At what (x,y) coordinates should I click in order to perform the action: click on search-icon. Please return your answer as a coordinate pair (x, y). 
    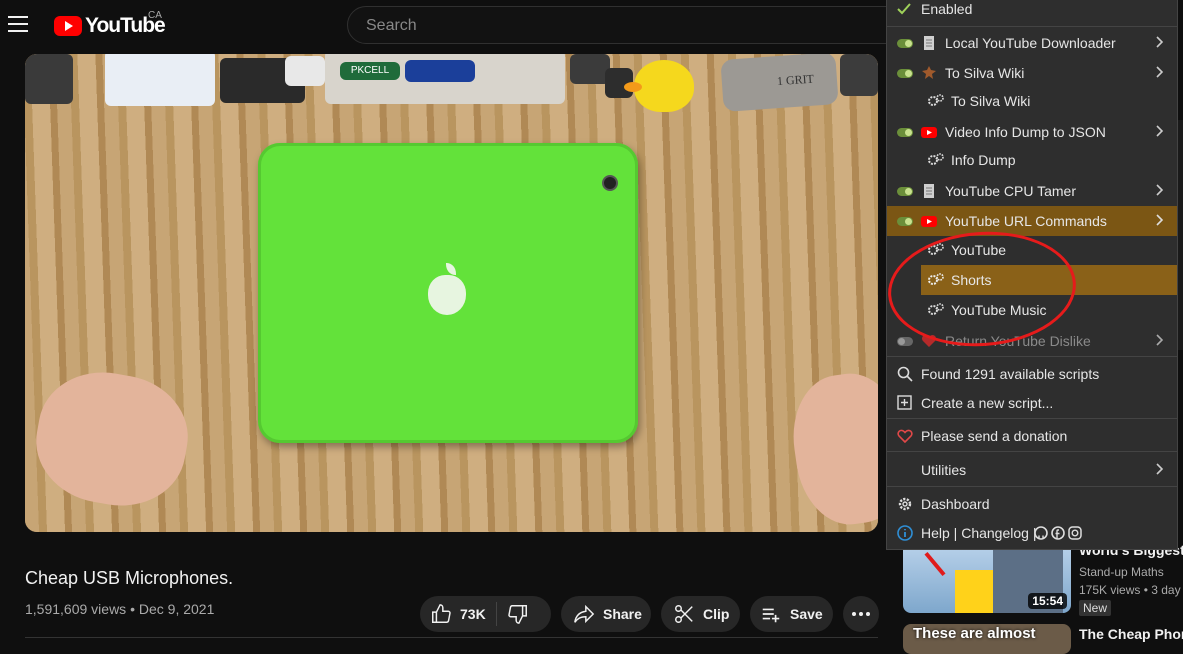
    Looking at the image, I should click on (905, 374).